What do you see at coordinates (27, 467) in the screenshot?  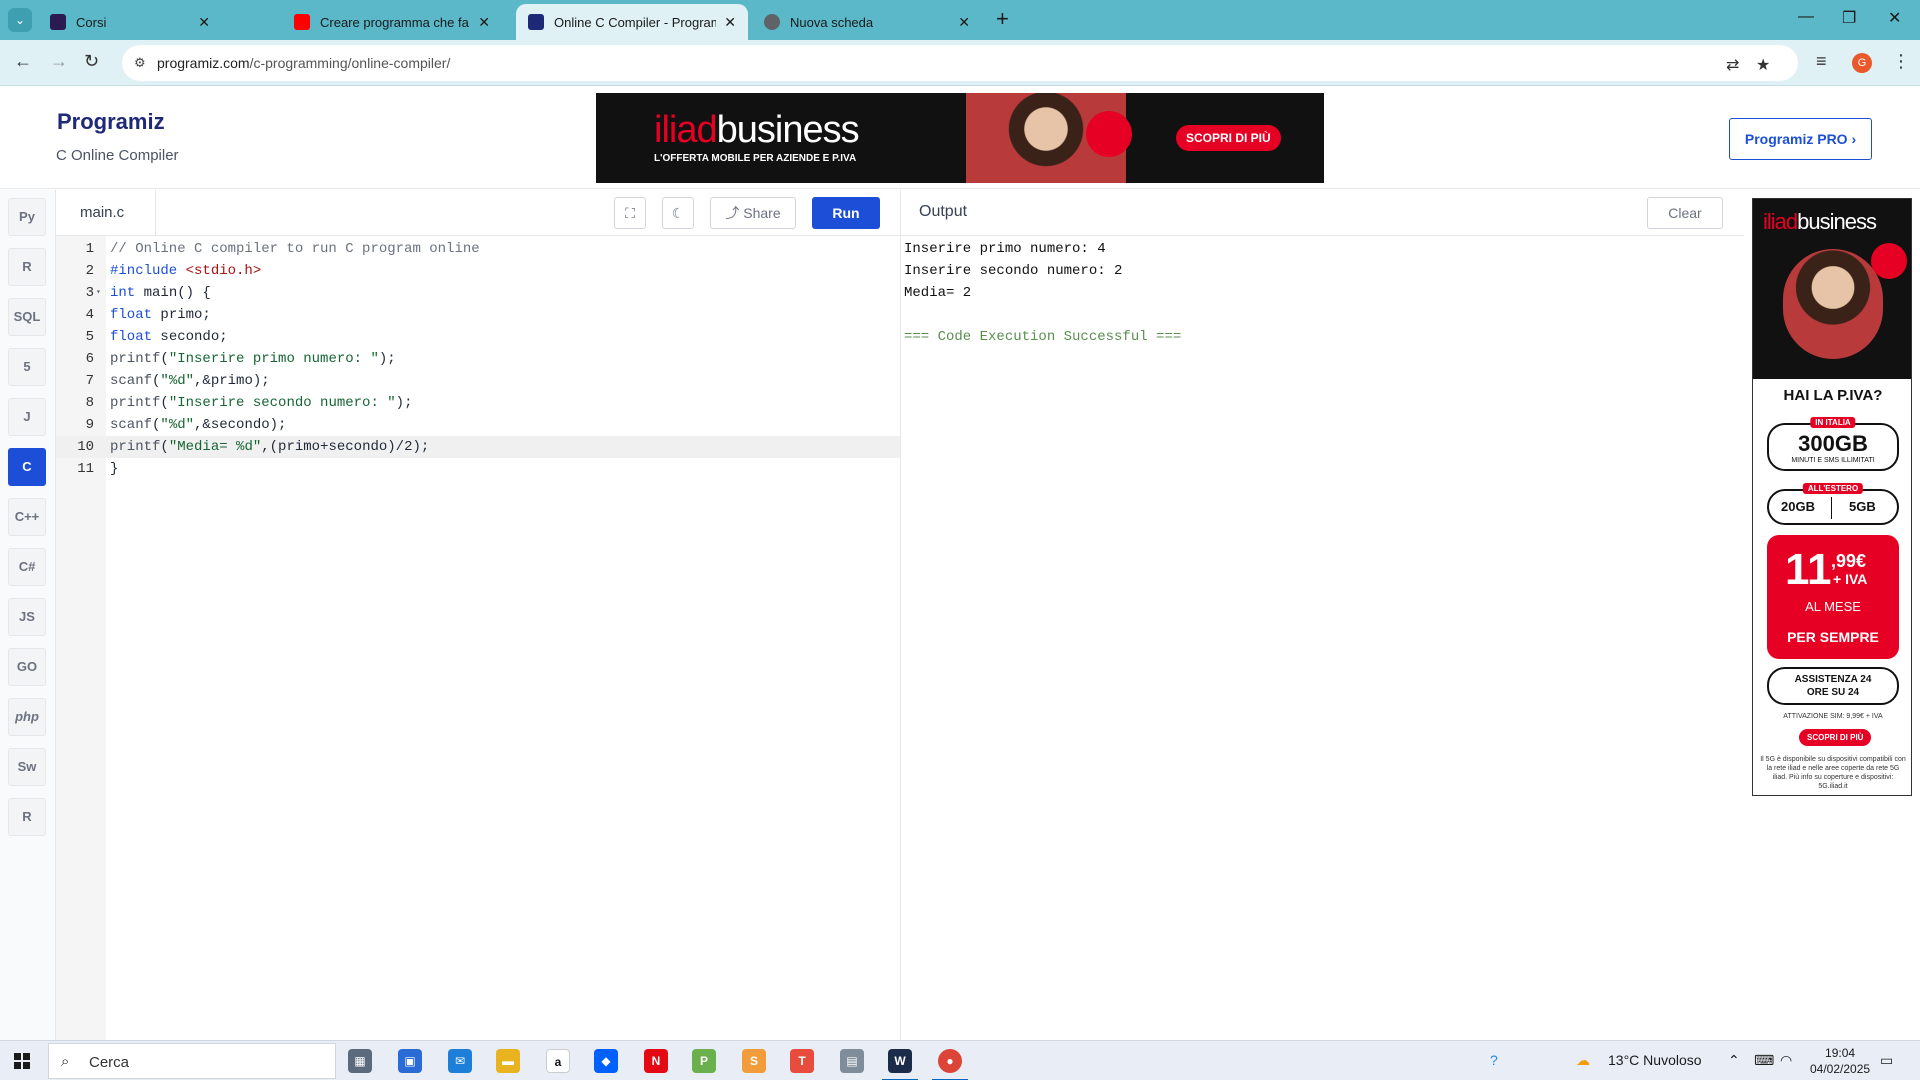 I see `c-icon: C` at bounding box center [27, 467].